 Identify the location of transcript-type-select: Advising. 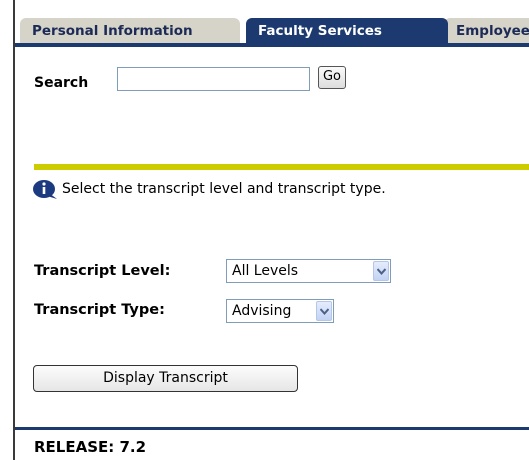
(280, 311).